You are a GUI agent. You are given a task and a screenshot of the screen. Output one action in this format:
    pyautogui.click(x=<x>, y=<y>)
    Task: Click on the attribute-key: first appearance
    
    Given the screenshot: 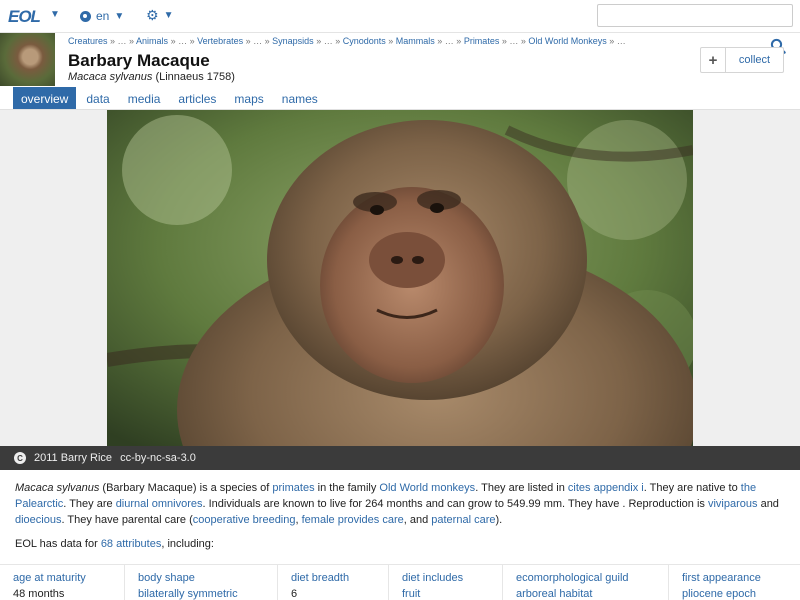 What is the action you would take?
    pyautogui.click(x=721, y=578)
    